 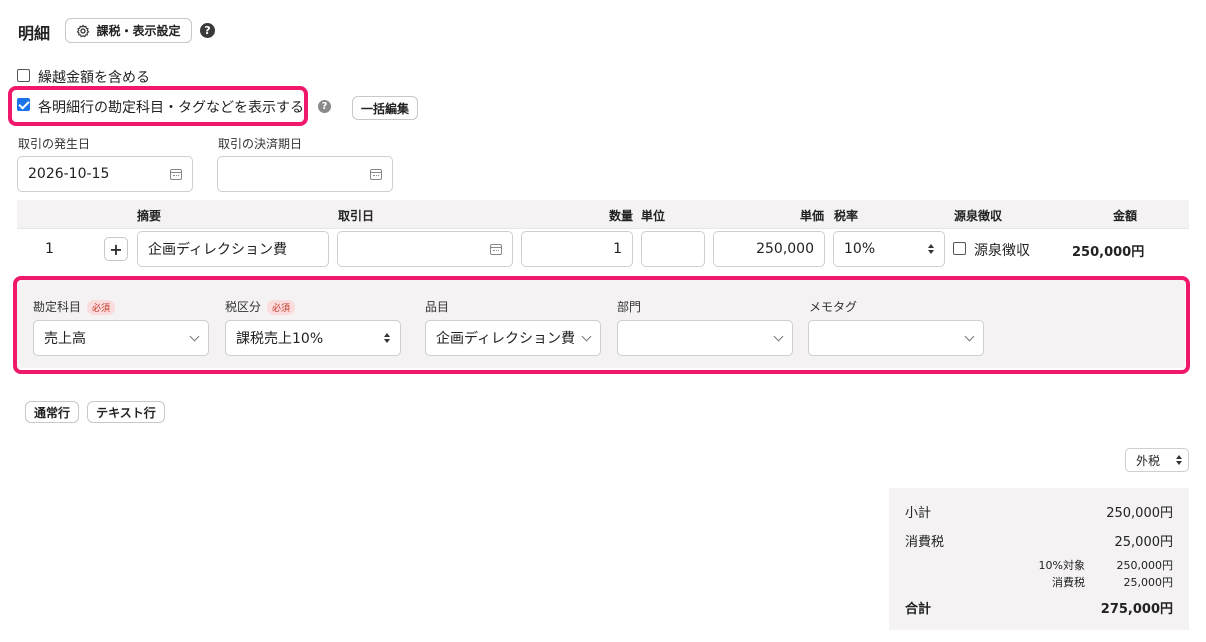 I want to click on gear-icon, so click(x=83, y=30).